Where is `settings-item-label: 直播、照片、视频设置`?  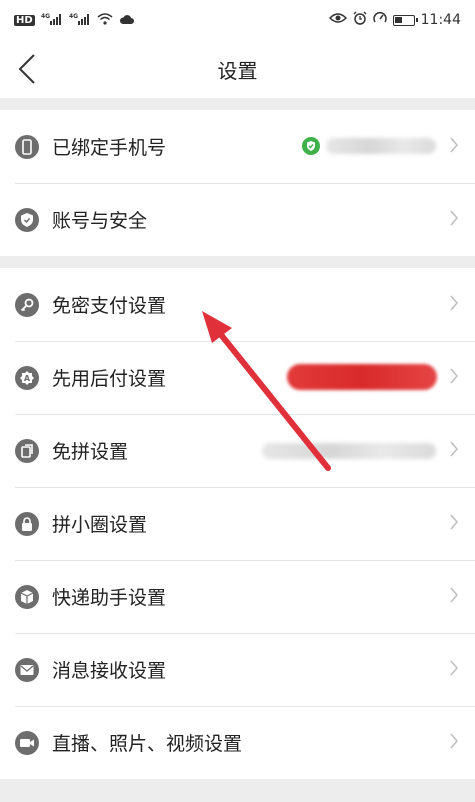
settings-item-label: 直播、照片、视频设置 is located at coordinates (147, 744).